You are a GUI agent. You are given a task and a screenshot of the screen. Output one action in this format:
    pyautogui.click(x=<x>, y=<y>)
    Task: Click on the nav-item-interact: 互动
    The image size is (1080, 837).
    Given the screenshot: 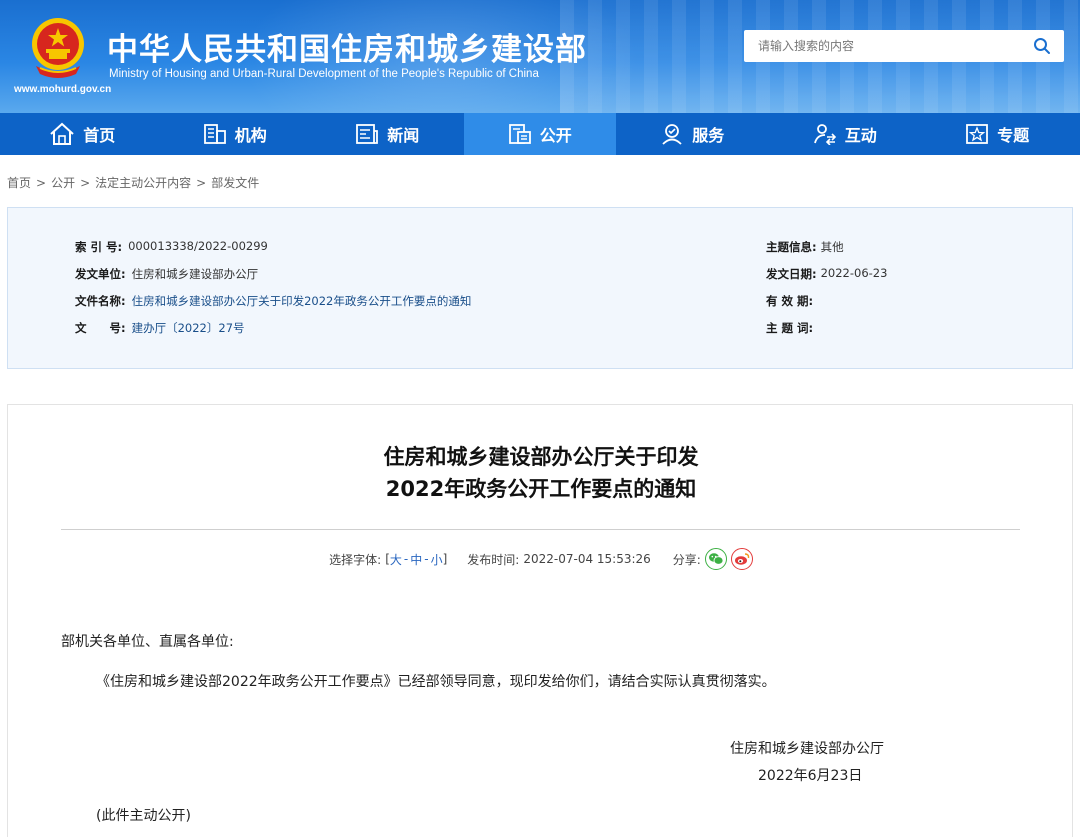 What is the action you would take?
    pyautogui.click(x=845, y=134)
    